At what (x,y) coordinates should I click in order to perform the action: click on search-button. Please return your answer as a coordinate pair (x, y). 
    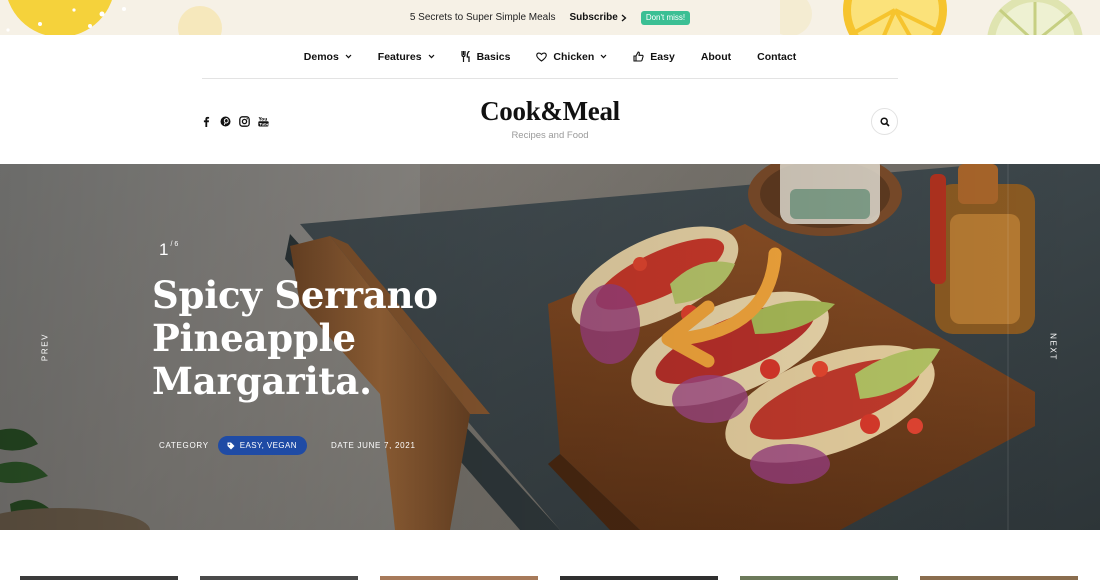
    Looking at the image, I should click on (884, 121).